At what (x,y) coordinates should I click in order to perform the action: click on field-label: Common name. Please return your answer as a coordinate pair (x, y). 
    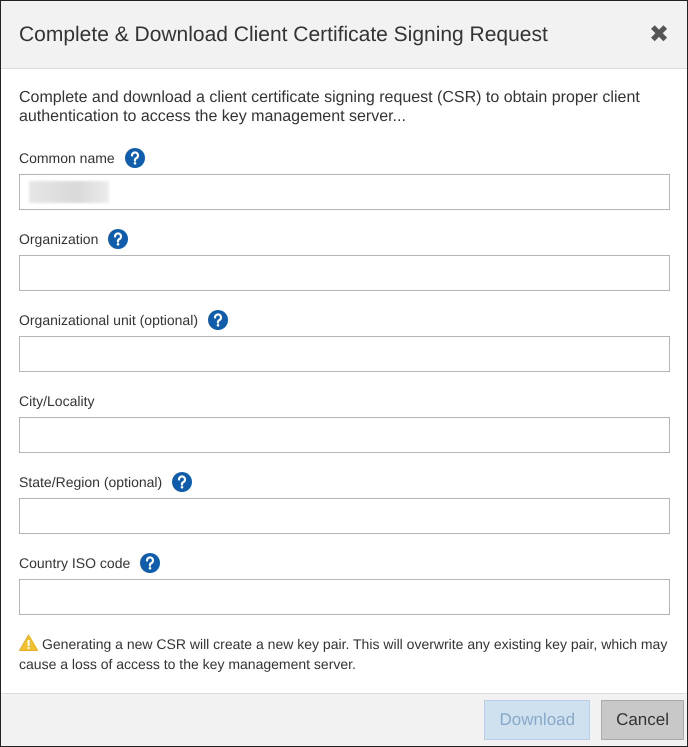
    Looking at the image, I should click on (67, 158).